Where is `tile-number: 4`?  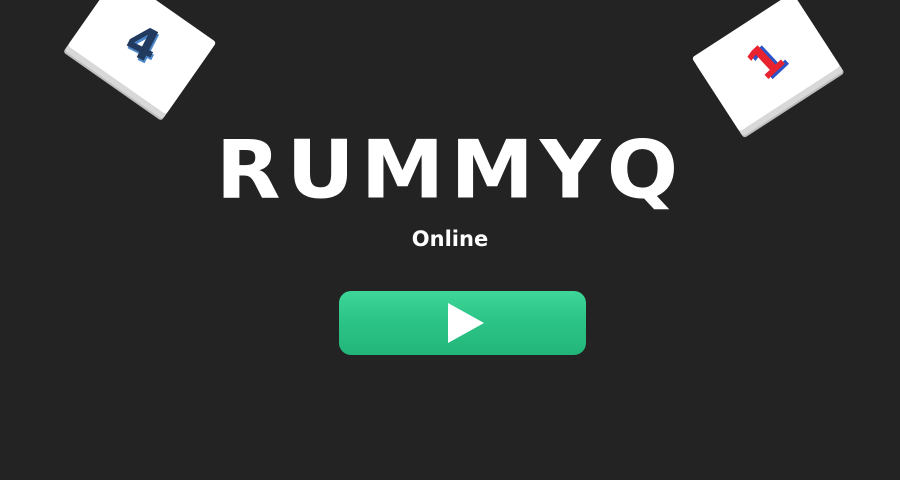 tile-number: 4 is located at coordinates (142, 43).